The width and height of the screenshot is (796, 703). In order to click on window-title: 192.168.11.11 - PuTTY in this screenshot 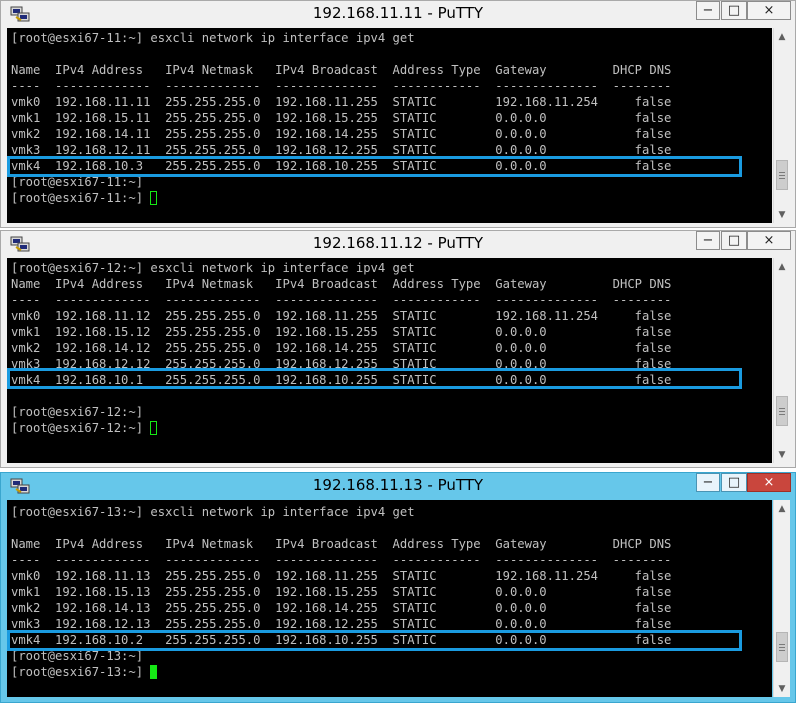, I will do `click(398, 13)`.